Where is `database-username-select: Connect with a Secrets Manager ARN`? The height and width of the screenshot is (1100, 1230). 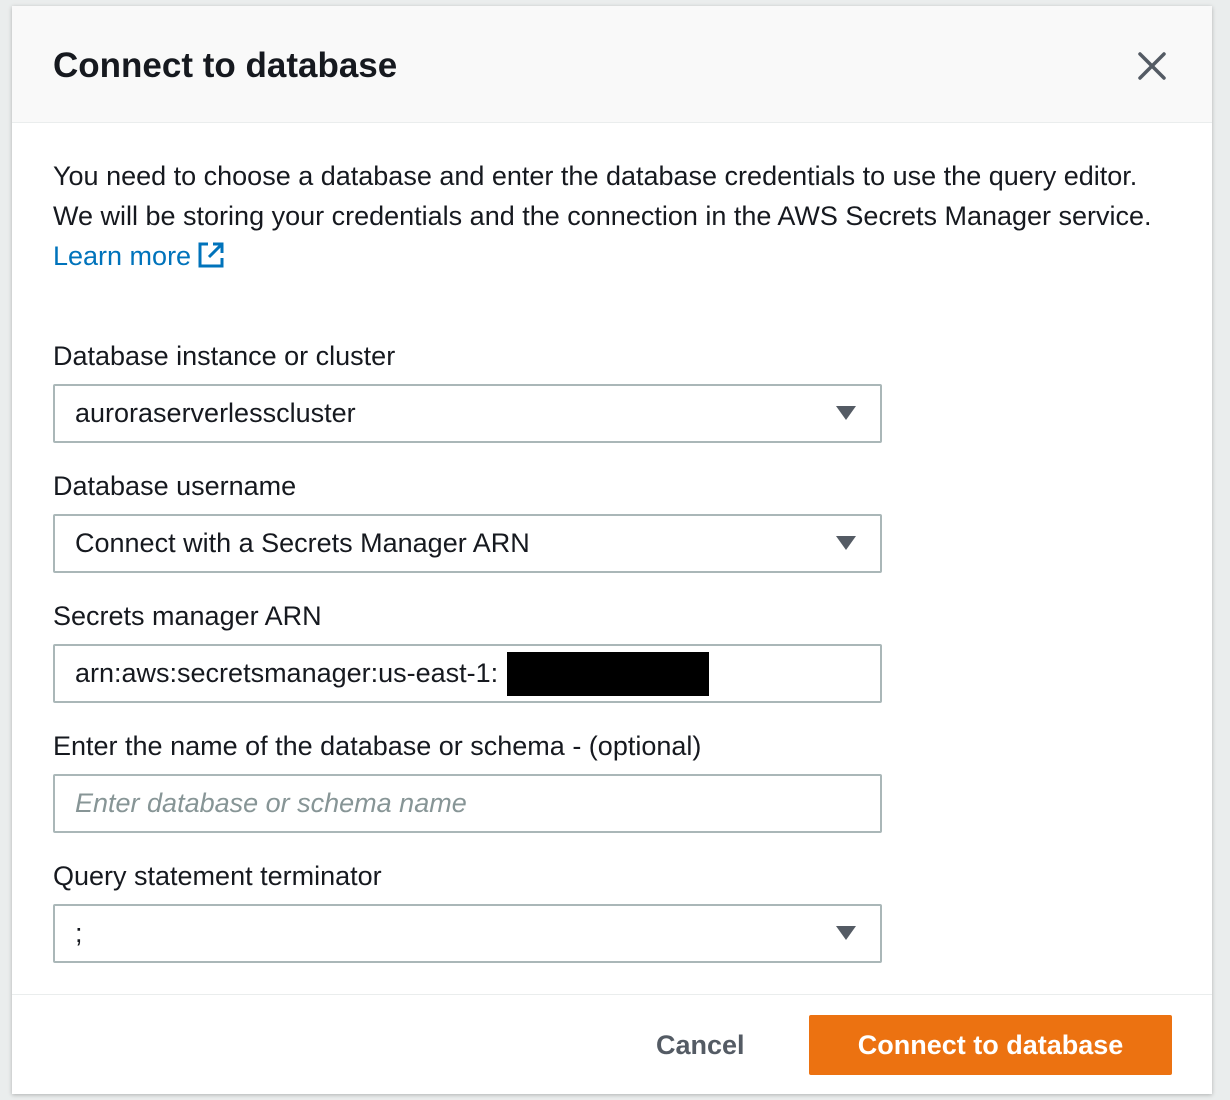
database-username-select: Connect with a Secrets Manager ARN is located at coordinates (467, 543).